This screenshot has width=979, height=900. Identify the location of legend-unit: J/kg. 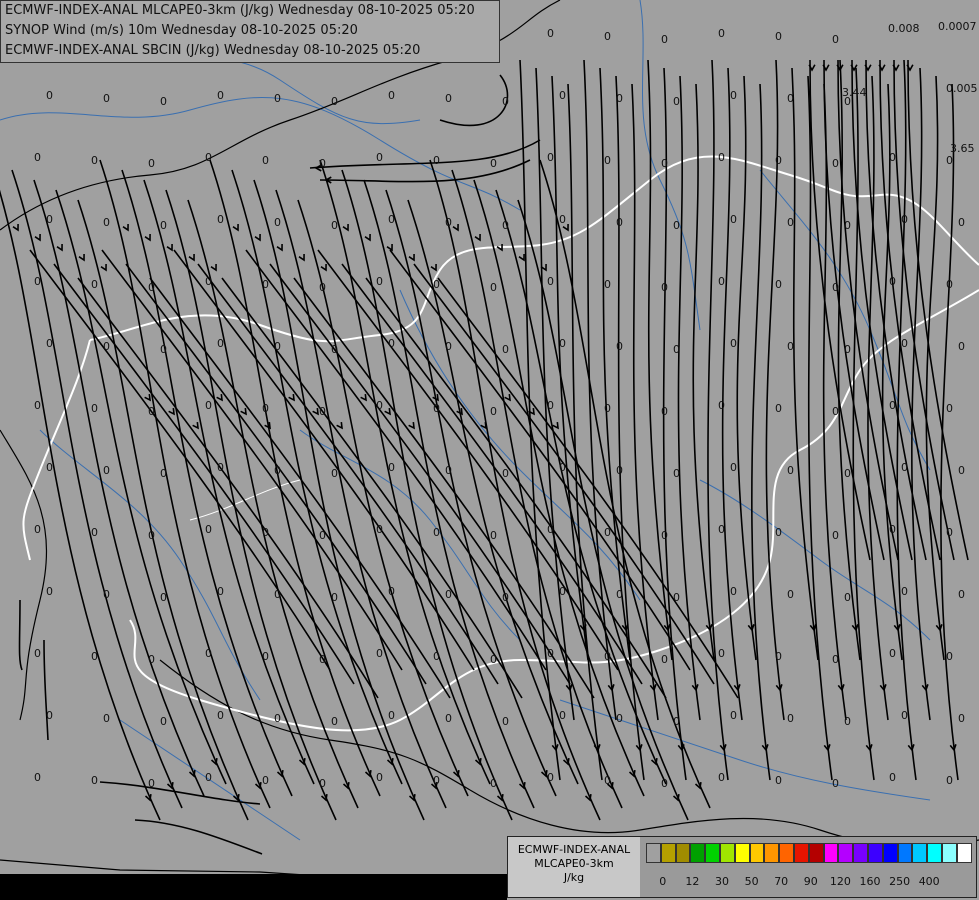
(574, 877).